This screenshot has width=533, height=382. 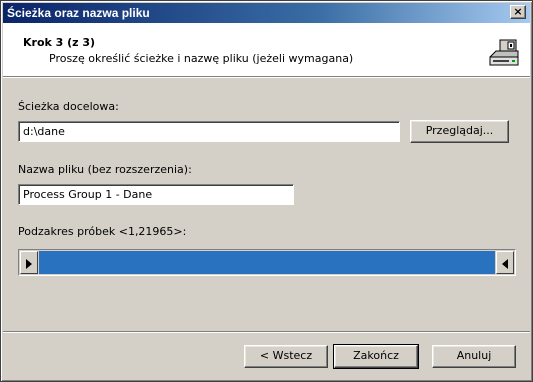 What do you see at coordinates (504, 52) in the screenshot?
I see `disk-drive-icon` at bounding box center [504, 52].